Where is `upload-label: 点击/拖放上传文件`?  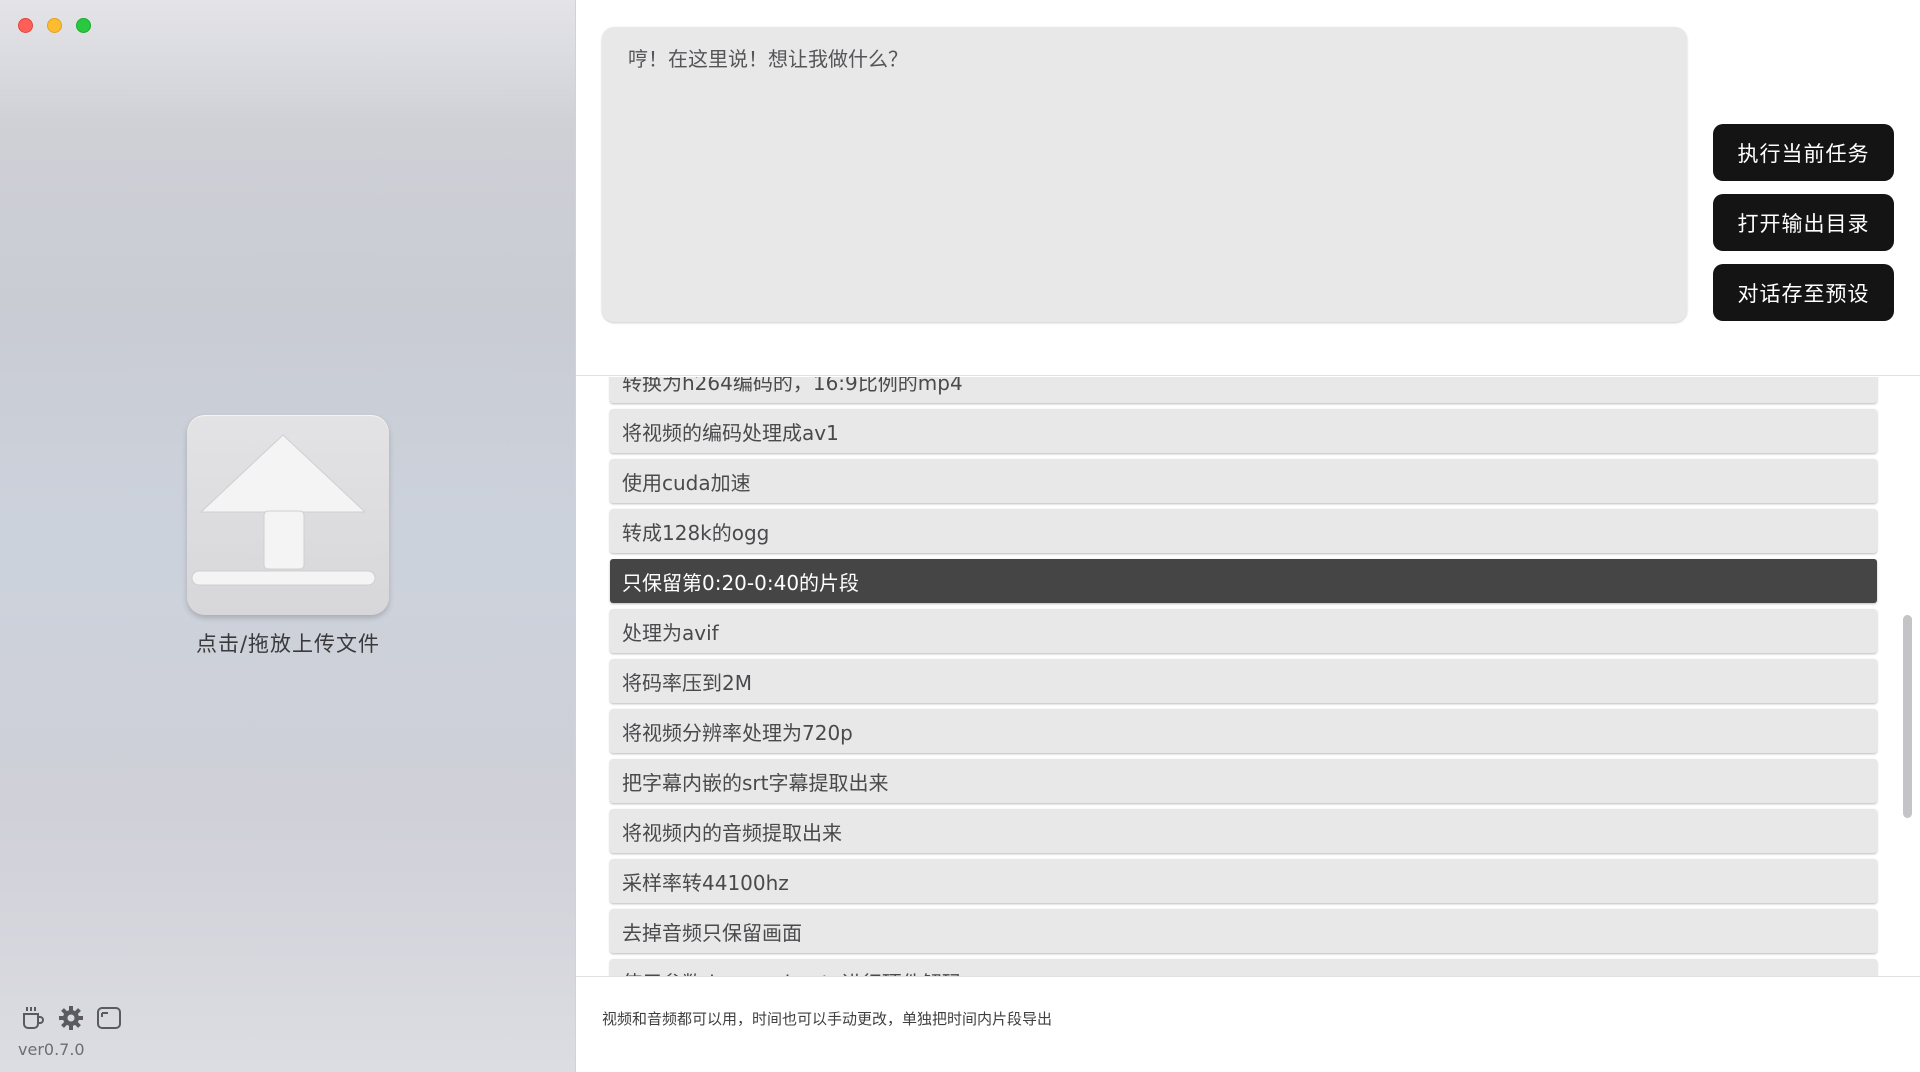 upload-label: 点击/拖放上传文件 is located at coordinates (288, 644).